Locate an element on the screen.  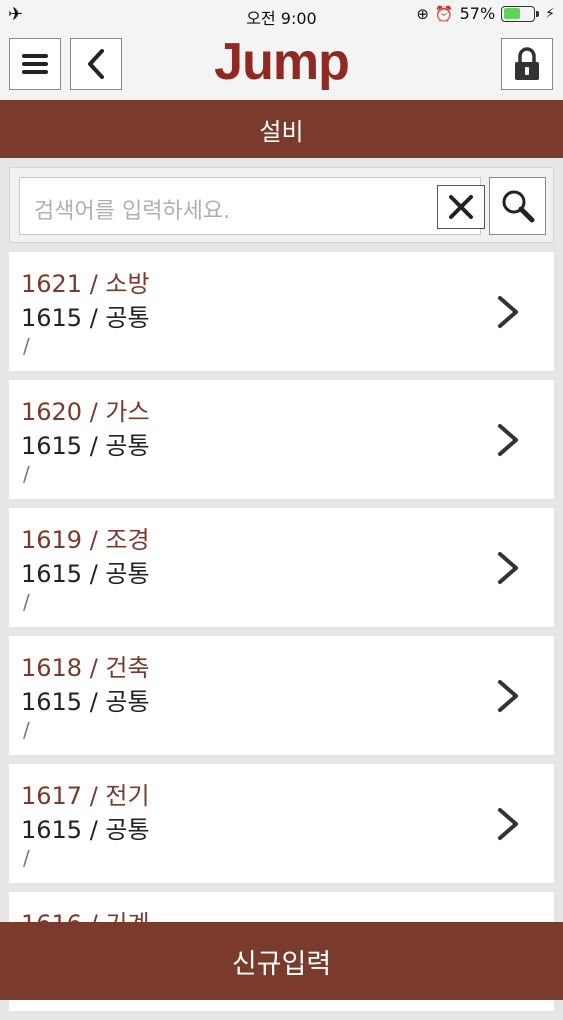
status-right: ⊕ ⏰ 57% ⚡ is located at coordinates (485, 13).